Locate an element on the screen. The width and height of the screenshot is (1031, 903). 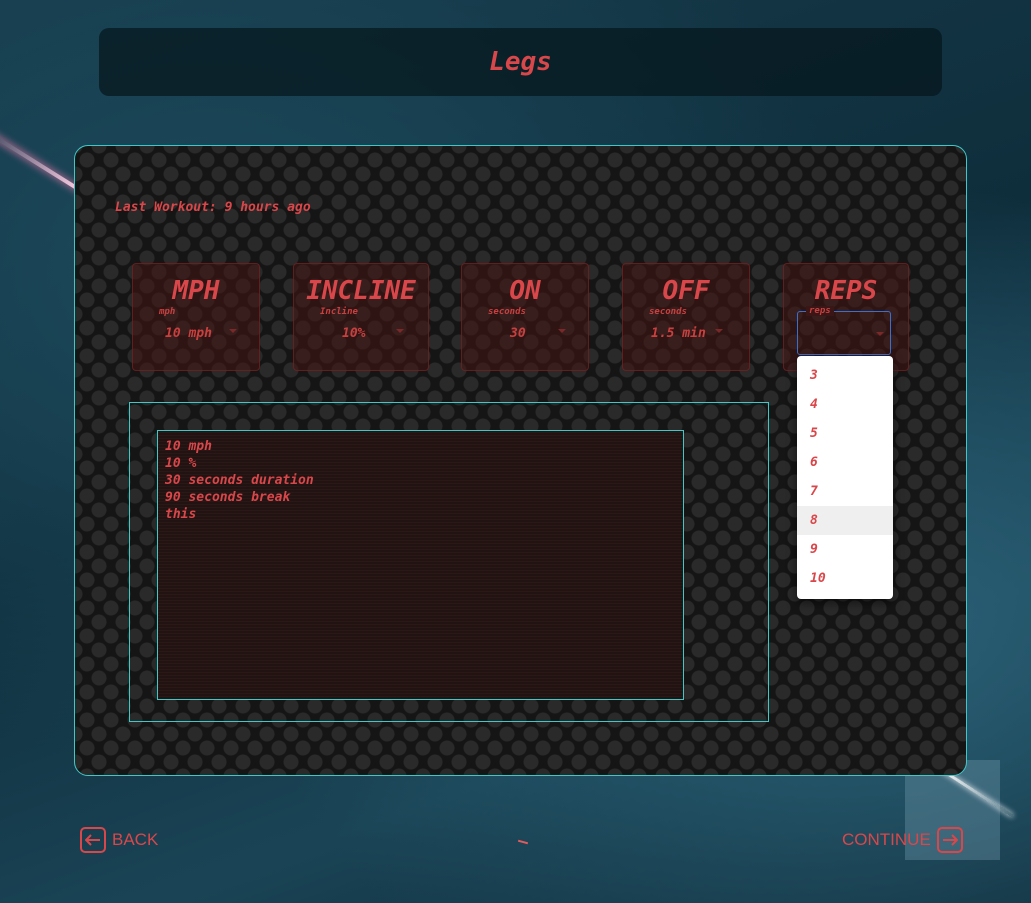
off-select: 1.5 min is located at coordinates (687, 335).